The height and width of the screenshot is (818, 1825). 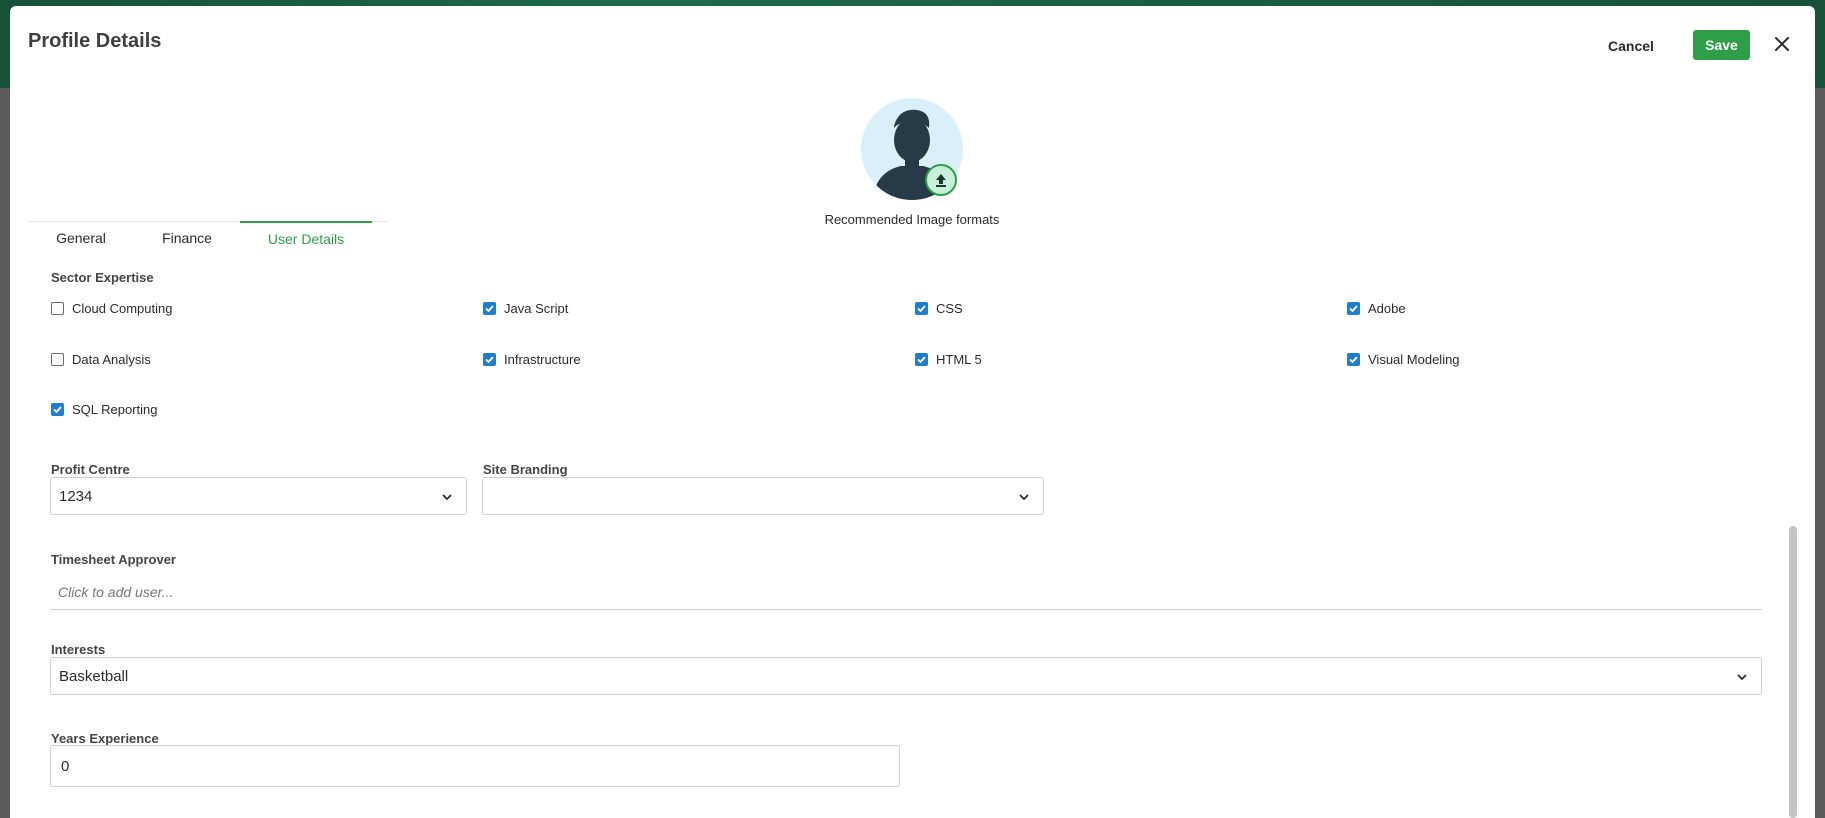 What do you see at coordinates (525, 469) in the screenshot?
I see `site-branding-label: Site Branding` at bounding box center [525, 469].